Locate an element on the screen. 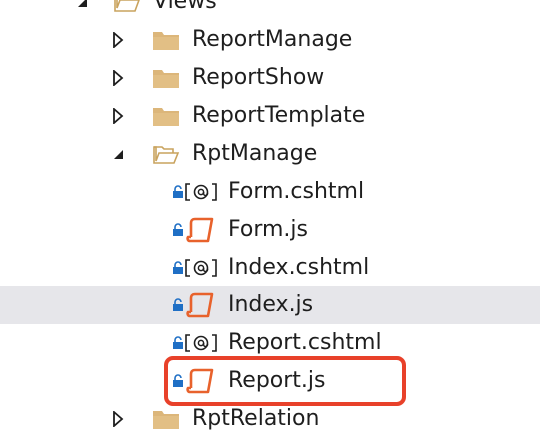 Image resolution: width=540 pixels, height=438 pixels. tree-item-form-js: Form.js is located at coordinates (270, 230).